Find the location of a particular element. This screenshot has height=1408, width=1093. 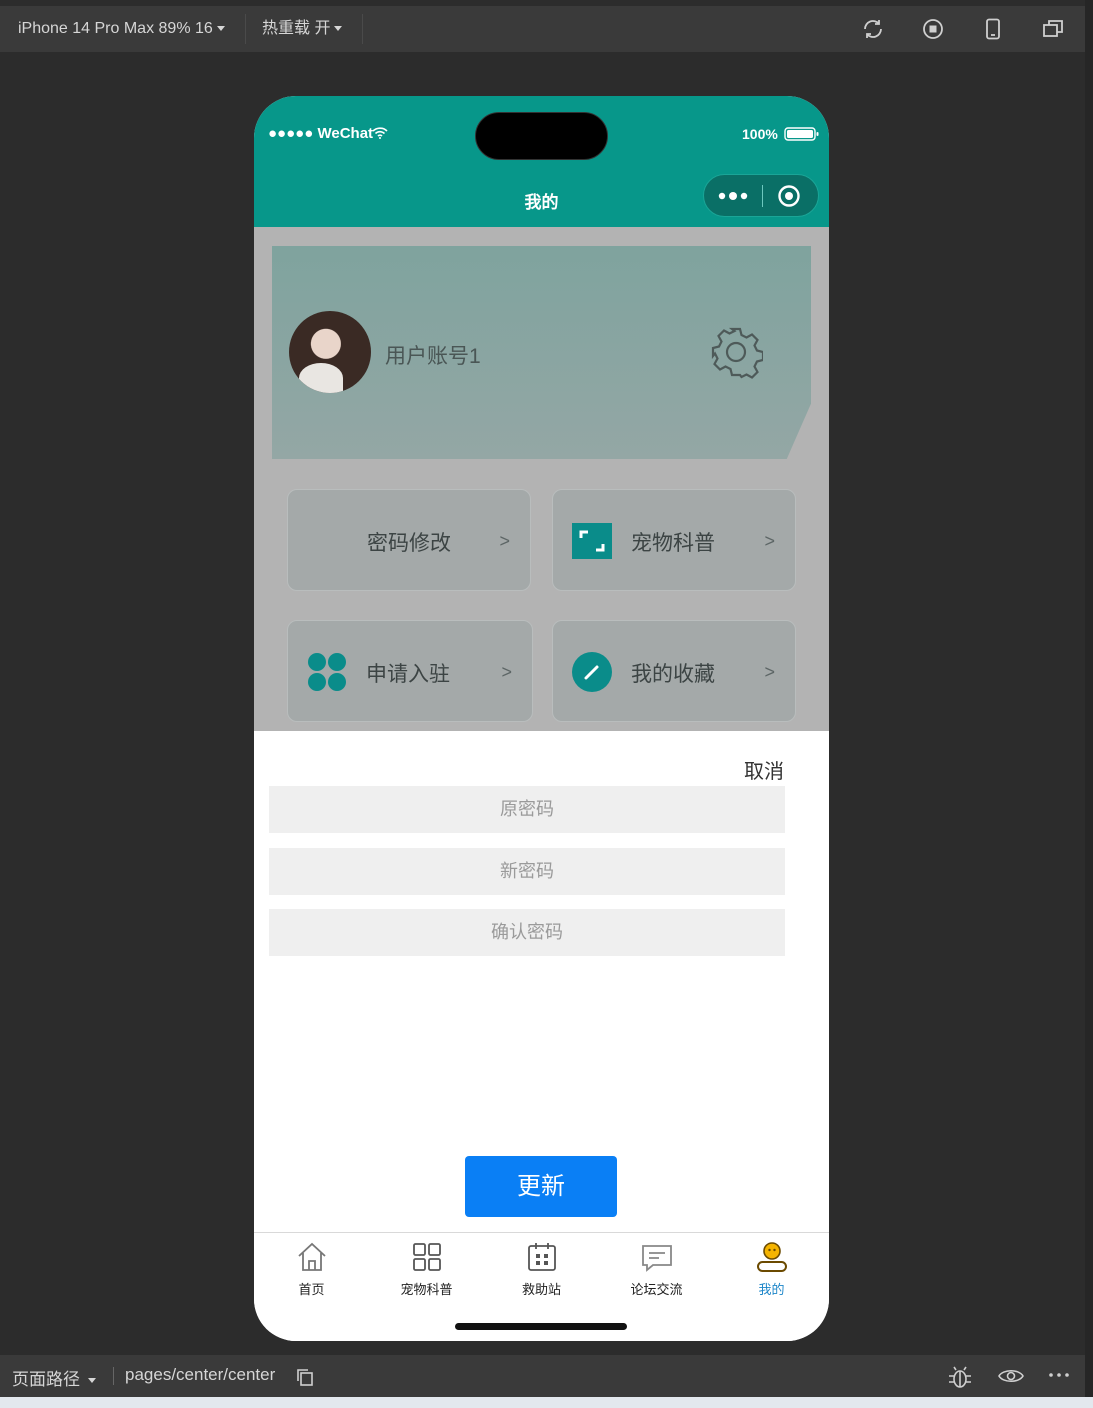

bug-icon is located at coordinates (960, 1377).